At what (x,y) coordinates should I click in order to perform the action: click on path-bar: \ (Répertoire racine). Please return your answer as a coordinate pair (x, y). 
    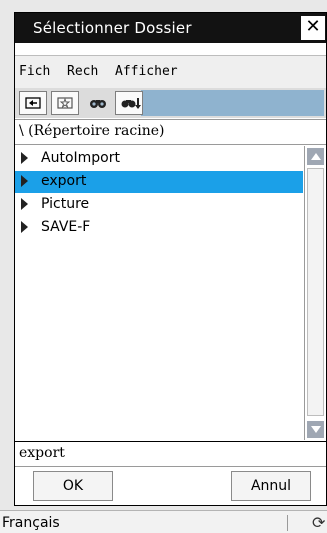
    Looking at the image, I should click on (170, 132).